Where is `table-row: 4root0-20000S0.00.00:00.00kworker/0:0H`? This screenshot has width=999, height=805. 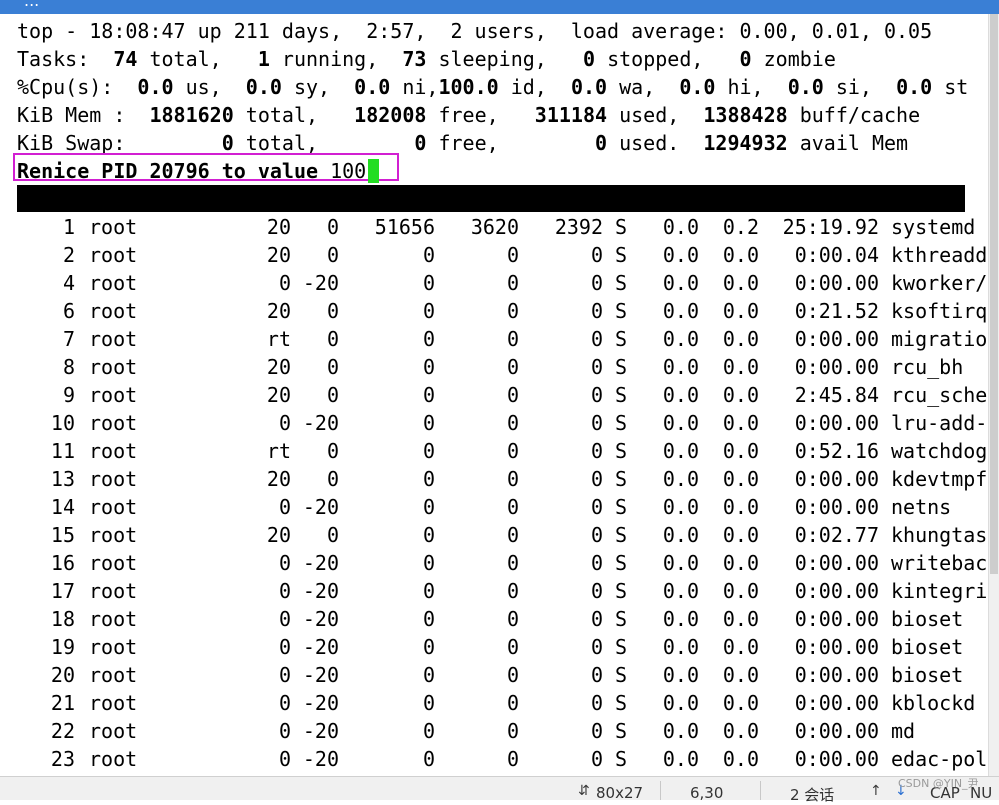
table-row: 4root0-20000S0.00.00:00.00kworker/0:0H is located at coordinates (502, 283).